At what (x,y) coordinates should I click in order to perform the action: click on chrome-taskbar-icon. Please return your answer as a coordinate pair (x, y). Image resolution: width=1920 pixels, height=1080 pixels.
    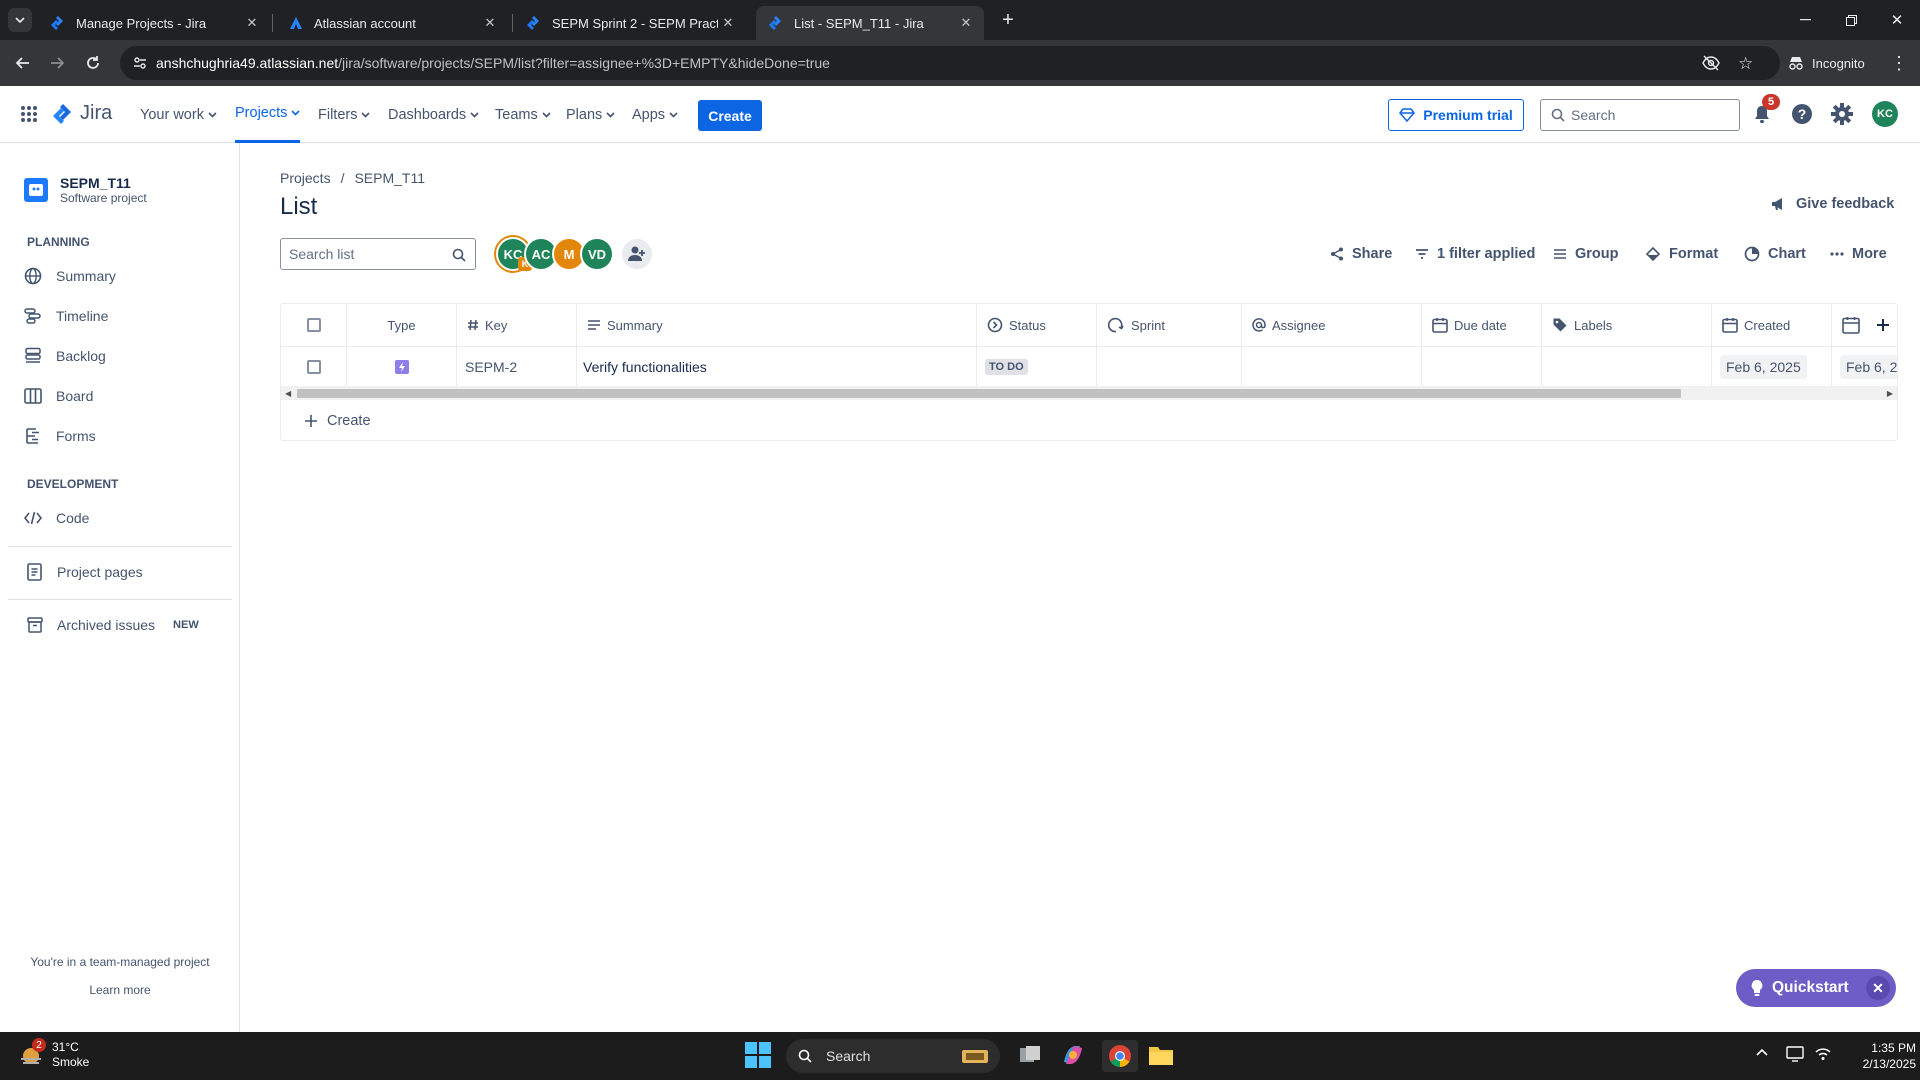
    Looking at the image, I should click on (1120, 1056).